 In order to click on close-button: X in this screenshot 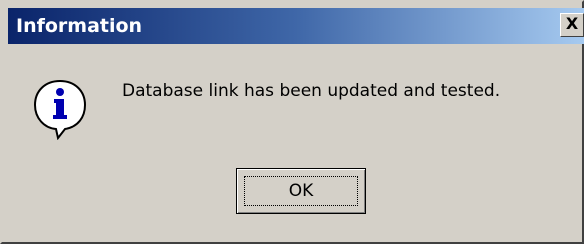, I will do `click(572, 25)`.